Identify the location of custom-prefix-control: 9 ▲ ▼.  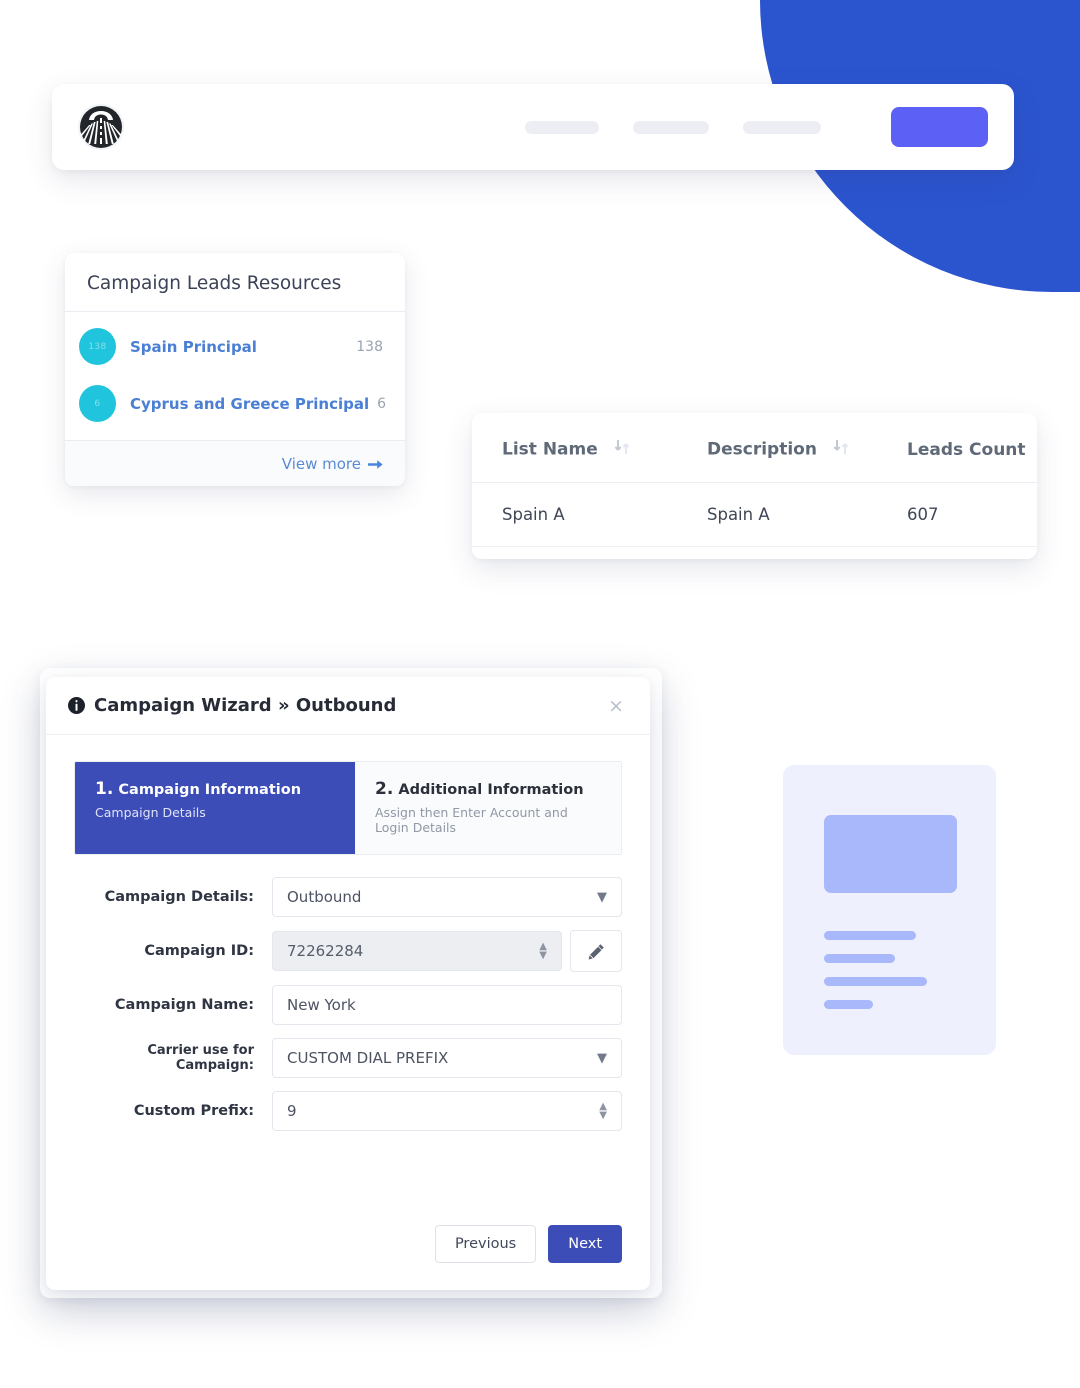
(447, 1111).